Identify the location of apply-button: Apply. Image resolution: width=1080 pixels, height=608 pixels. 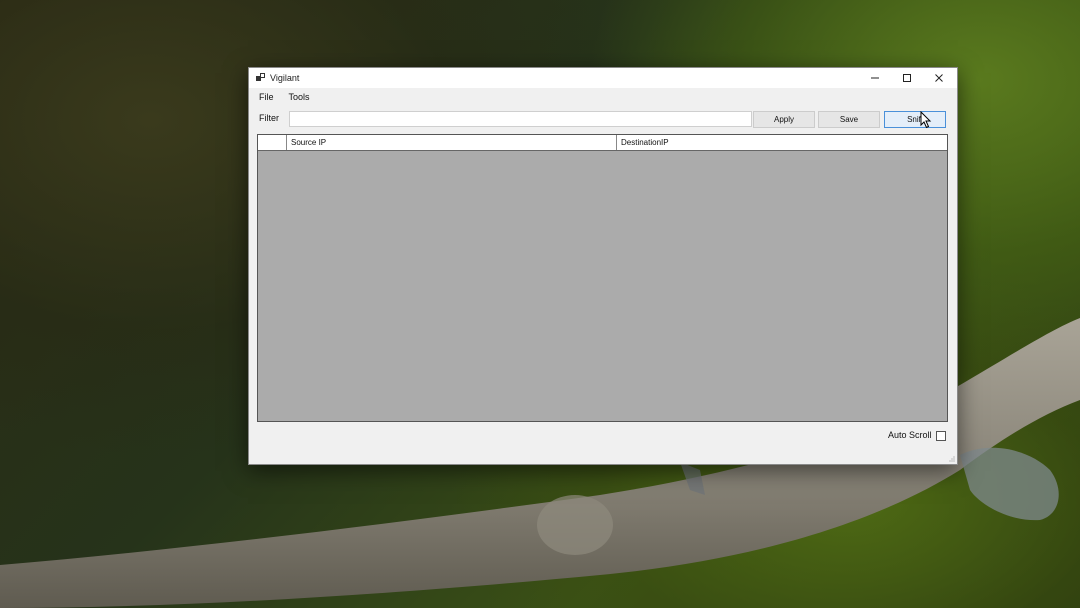
(784, 119).